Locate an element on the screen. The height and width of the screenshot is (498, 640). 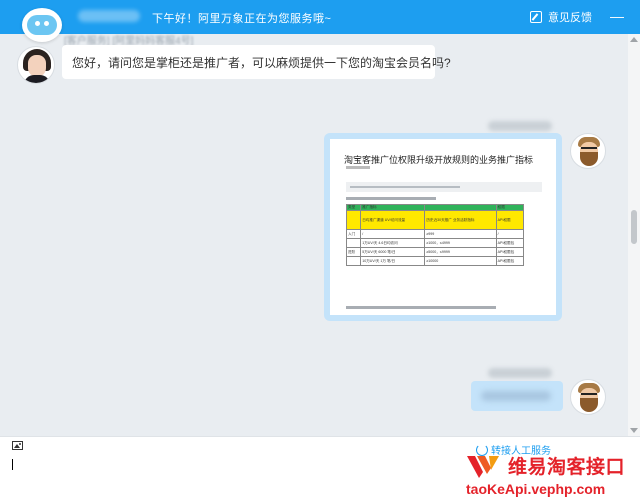
cloud-icon is located at coordinates (42, 25).